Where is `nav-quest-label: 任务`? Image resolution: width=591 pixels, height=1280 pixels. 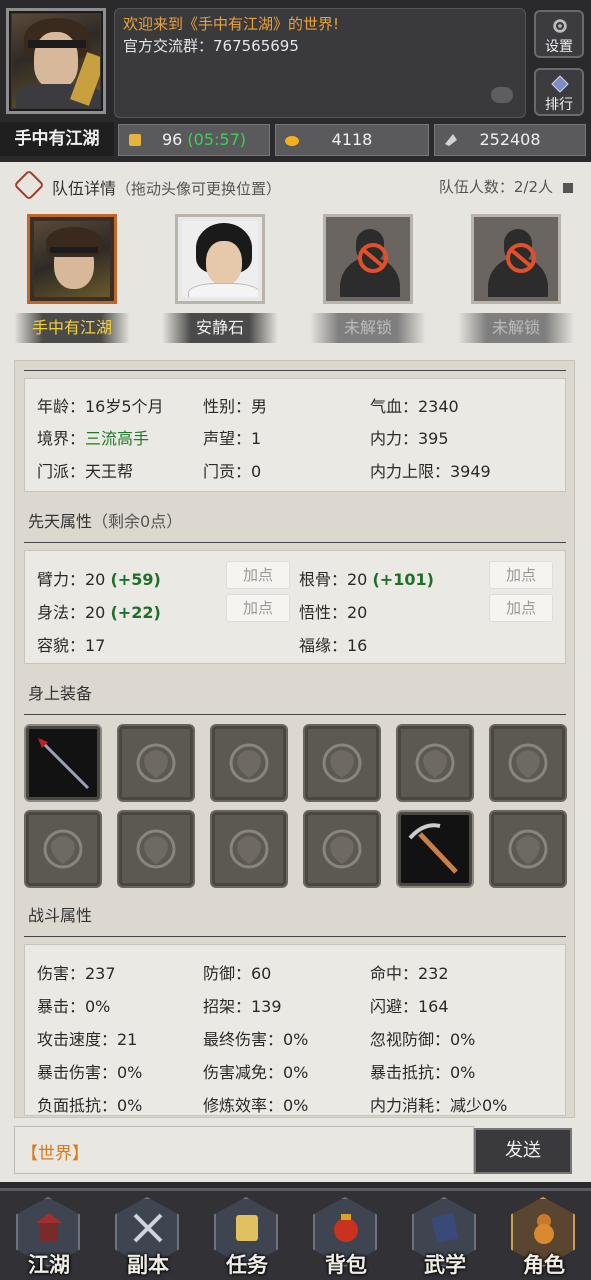
nav-quest-label: 任务 is located at coordinates (247, 1265).